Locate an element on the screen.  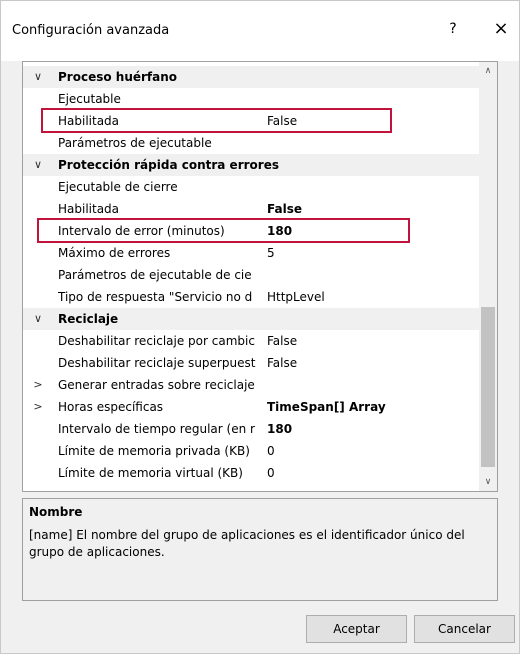
property-row: > Horas específicas TimeSpan[] Array is located at coordinates (251, 407).